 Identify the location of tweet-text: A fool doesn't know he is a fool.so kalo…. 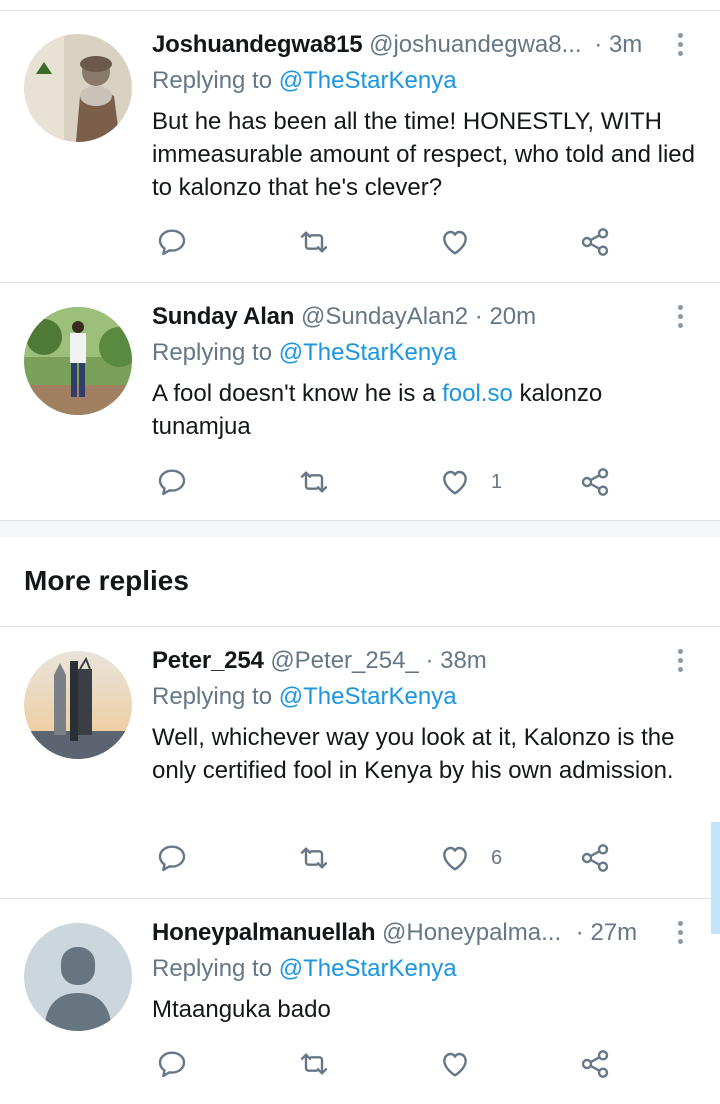
(424, 410).